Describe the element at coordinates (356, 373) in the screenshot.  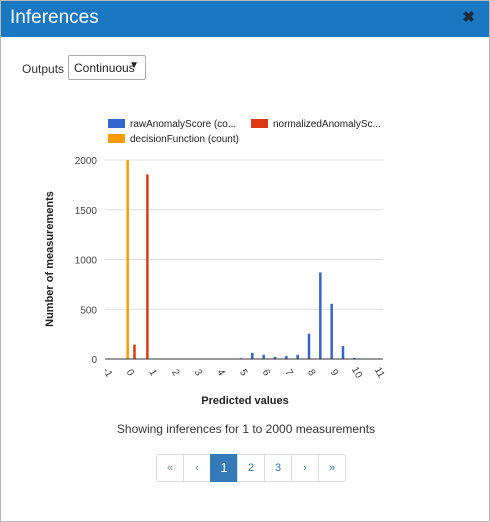
I see `x-tick-label: 10` at that location.